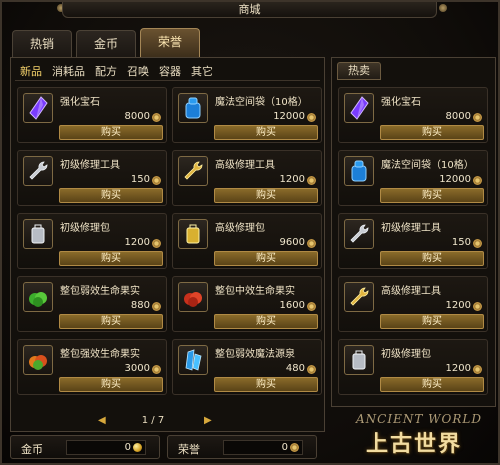 This screenshot has height=465, width=500. What do you see at coordinates (31, 71) in the screenshot?
I see `category-new: 新品` at bounding box center [31, 71].